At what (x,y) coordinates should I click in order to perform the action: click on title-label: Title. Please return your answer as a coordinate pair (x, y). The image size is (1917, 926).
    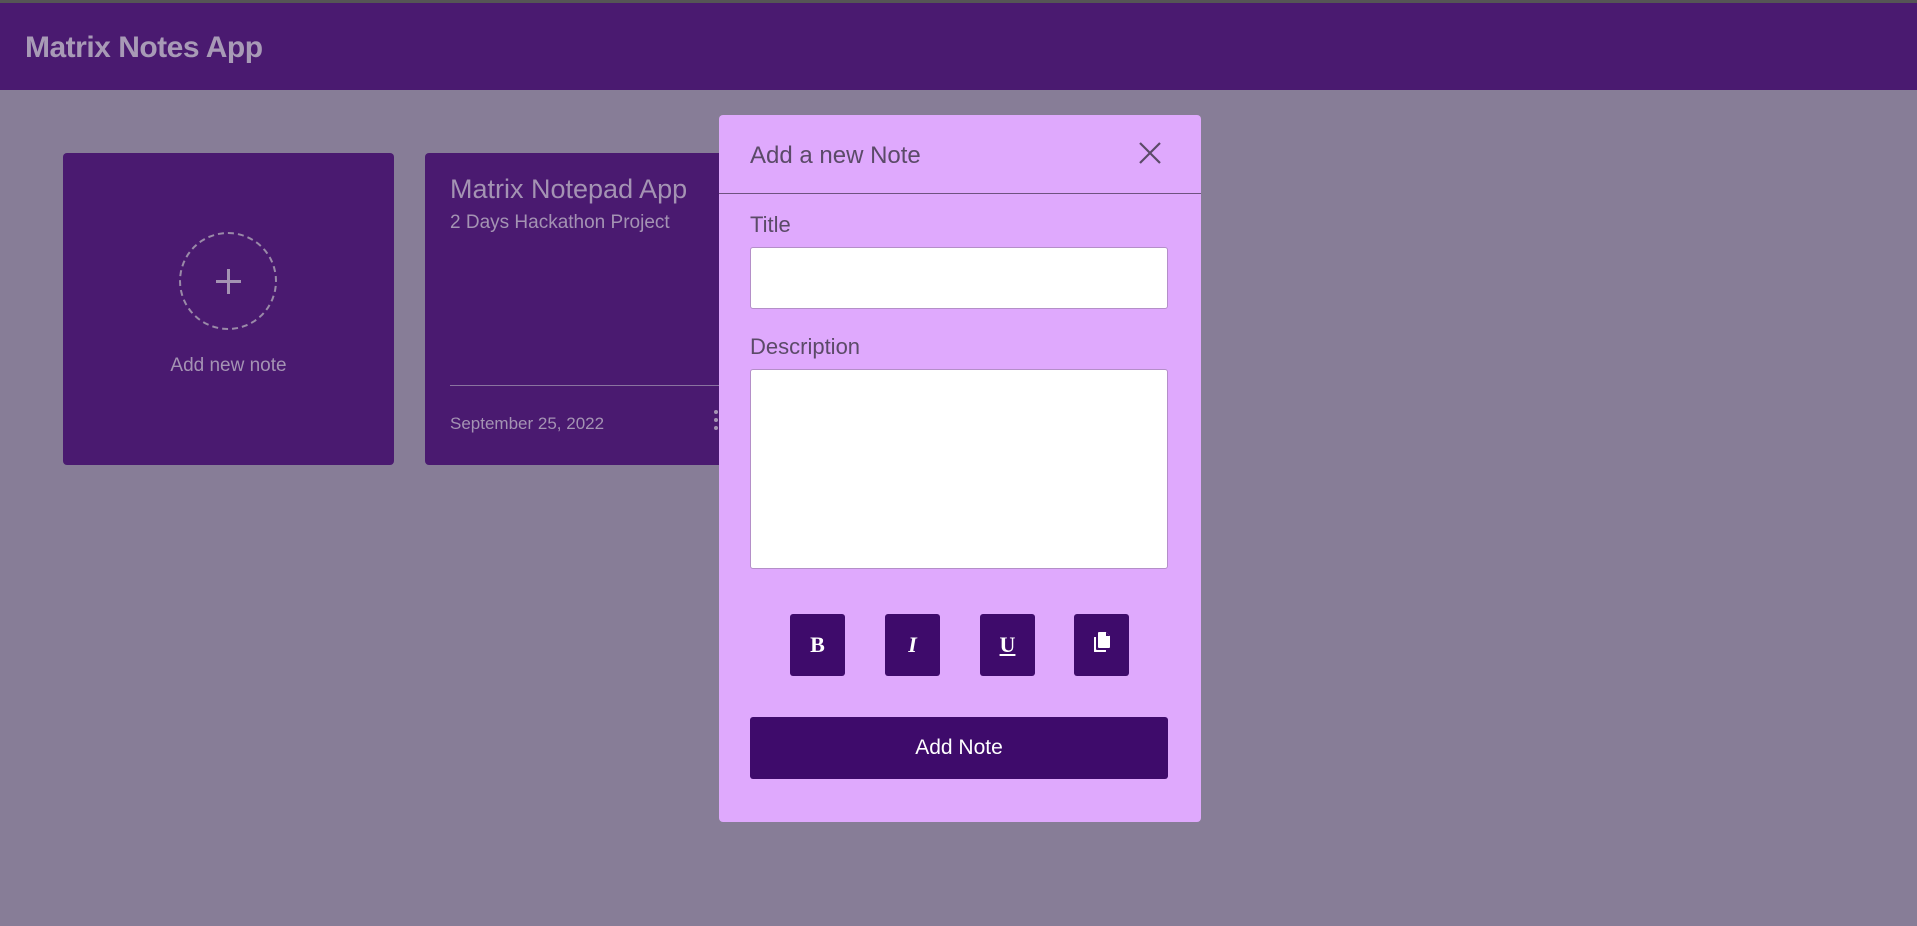
    Looking at the image, I should click on (770, 224).